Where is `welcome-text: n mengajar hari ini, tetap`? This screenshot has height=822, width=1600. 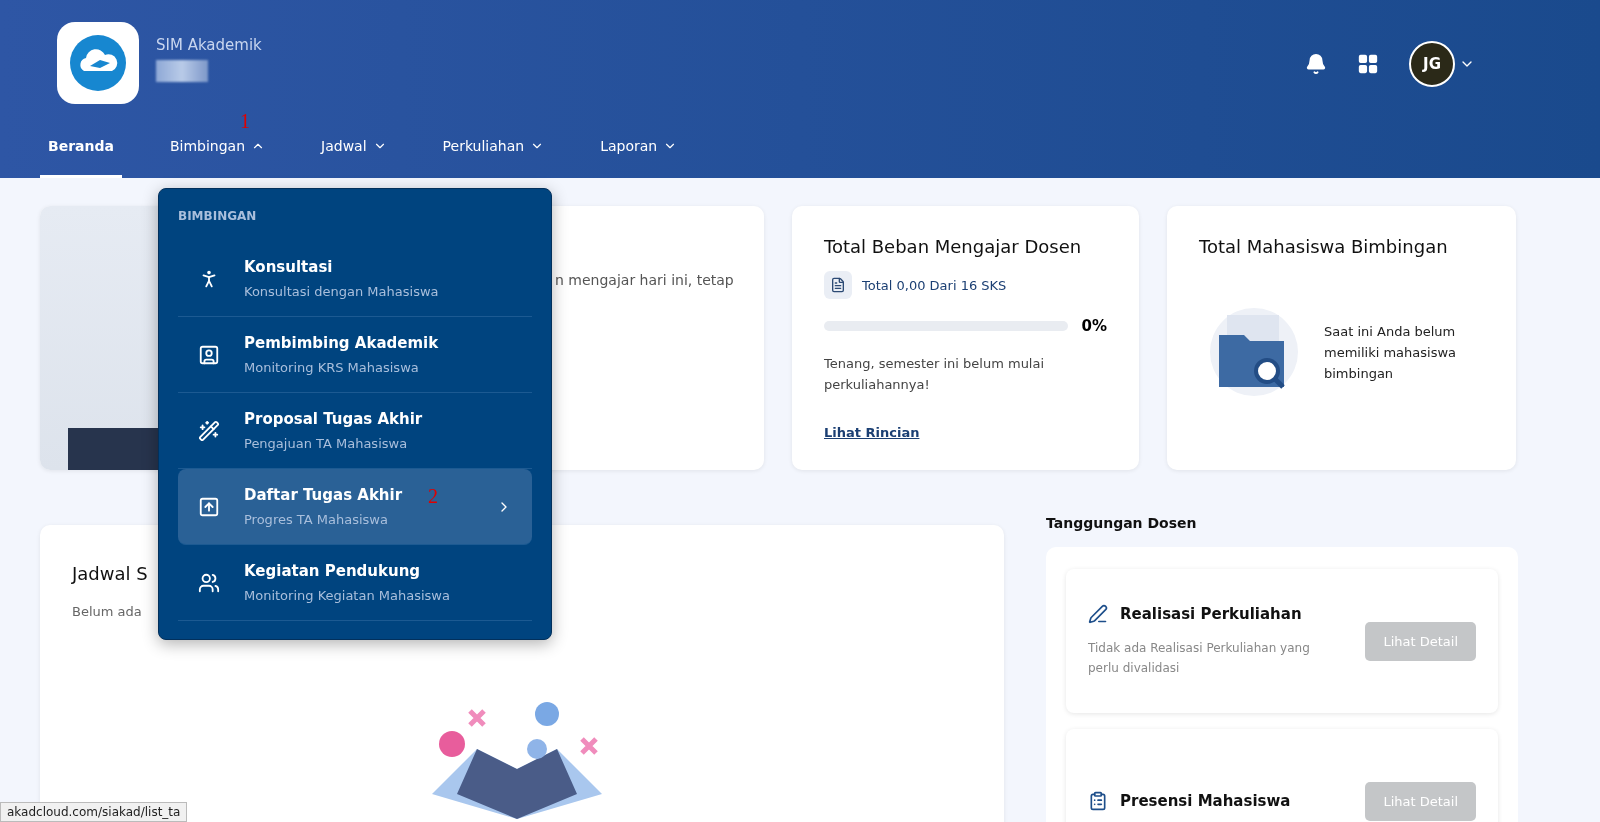 welcome-text: n mengajar hari ini, tetap is located at coordinates (644, 281).